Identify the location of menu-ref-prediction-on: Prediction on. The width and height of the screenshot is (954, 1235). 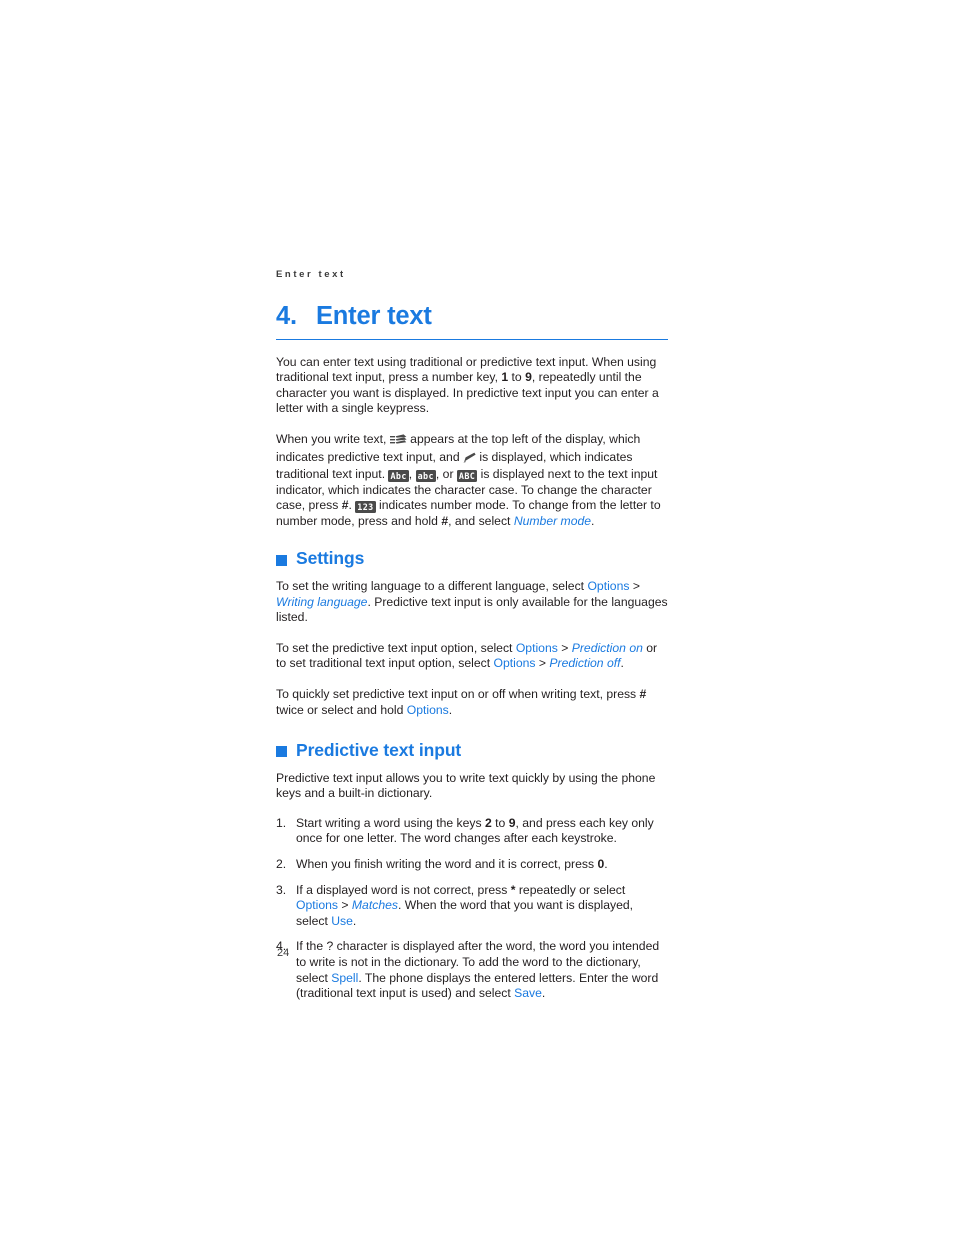
(607, 647).